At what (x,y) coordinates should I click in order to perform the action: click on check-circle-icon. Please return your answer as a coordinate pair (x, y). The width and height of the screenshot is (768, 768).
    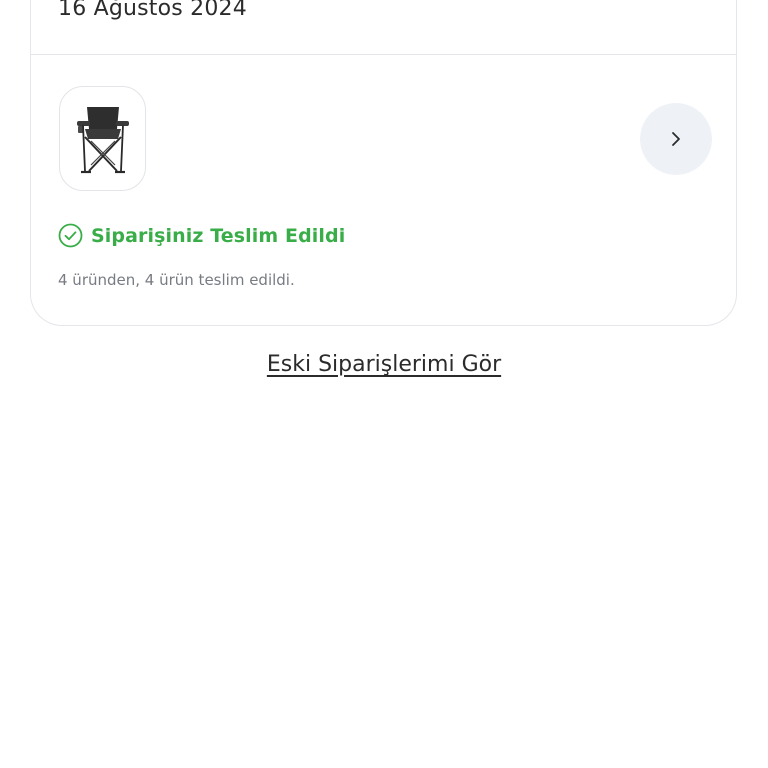
    Looking at the image, I should click on (70, 235).